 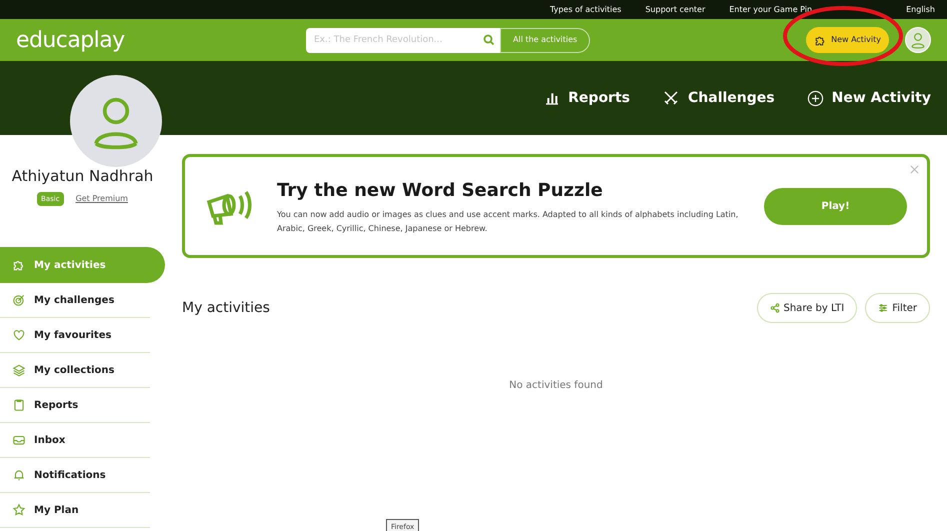 What do you see at coordinates (75, 475) in the screenshot?
I see `sidebar-item: Notifications` at bounding box center [75, 475].